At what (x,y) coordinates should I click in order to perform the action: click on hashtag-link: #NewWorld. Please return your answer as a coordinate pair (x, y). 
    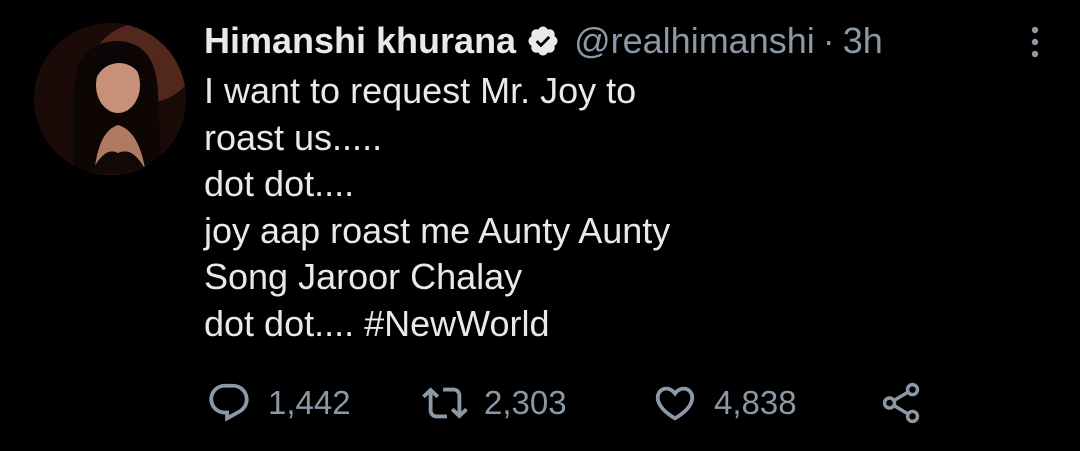
    Looking at the image, I should click on (456, 323).